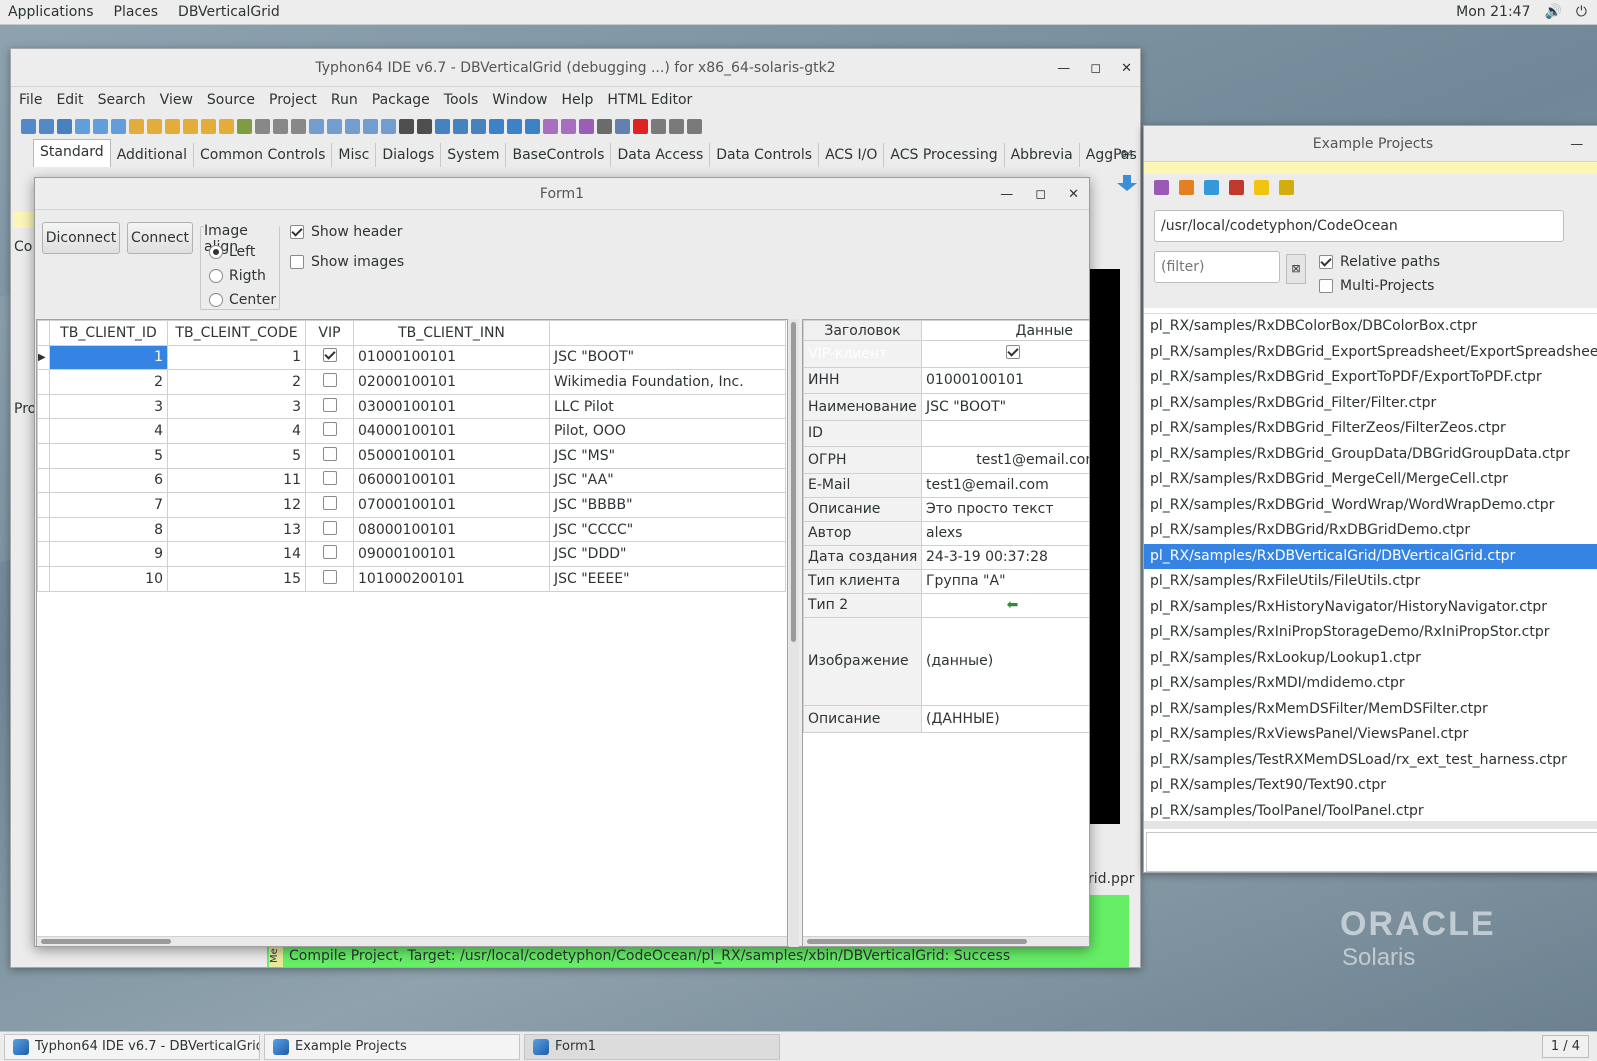 This screenshot has width=1597, height=1061. I want to click on tab-abbrevia: Abbrevia, so click(1042, 155).